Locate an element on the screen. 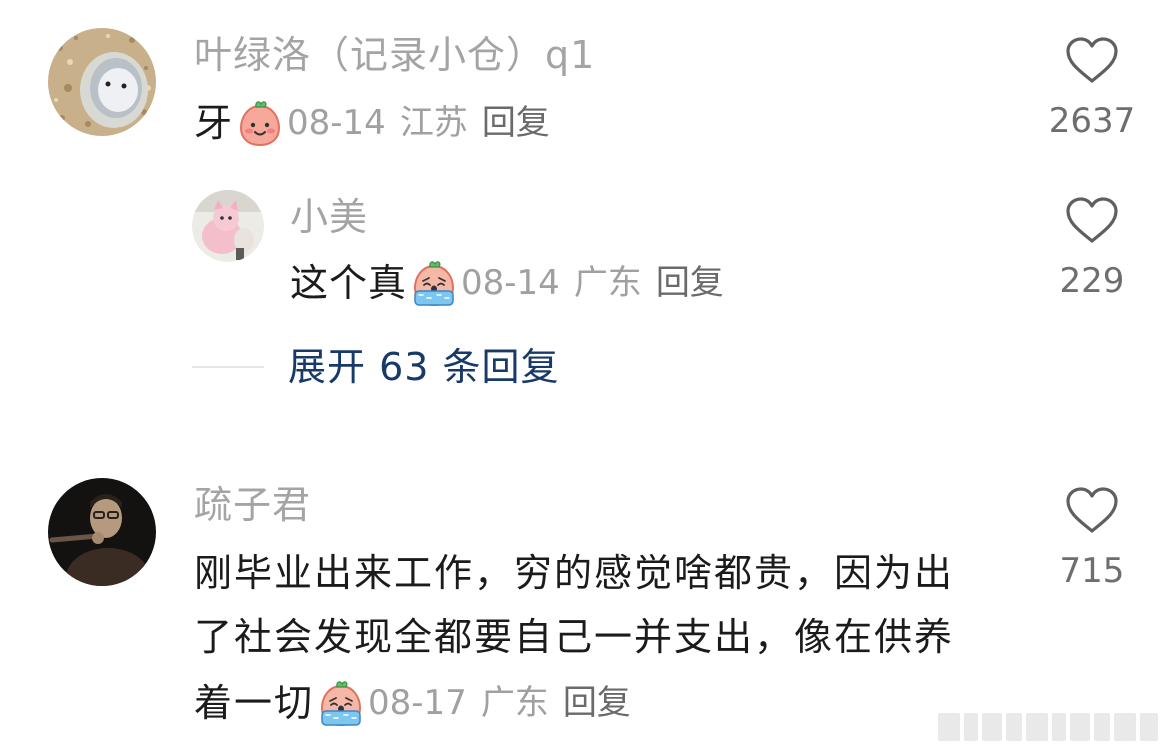 This screenshot has height=754, width=1170. comment-body: 着一切 08-17 广东 回复 is located at coordinates (412, 703).